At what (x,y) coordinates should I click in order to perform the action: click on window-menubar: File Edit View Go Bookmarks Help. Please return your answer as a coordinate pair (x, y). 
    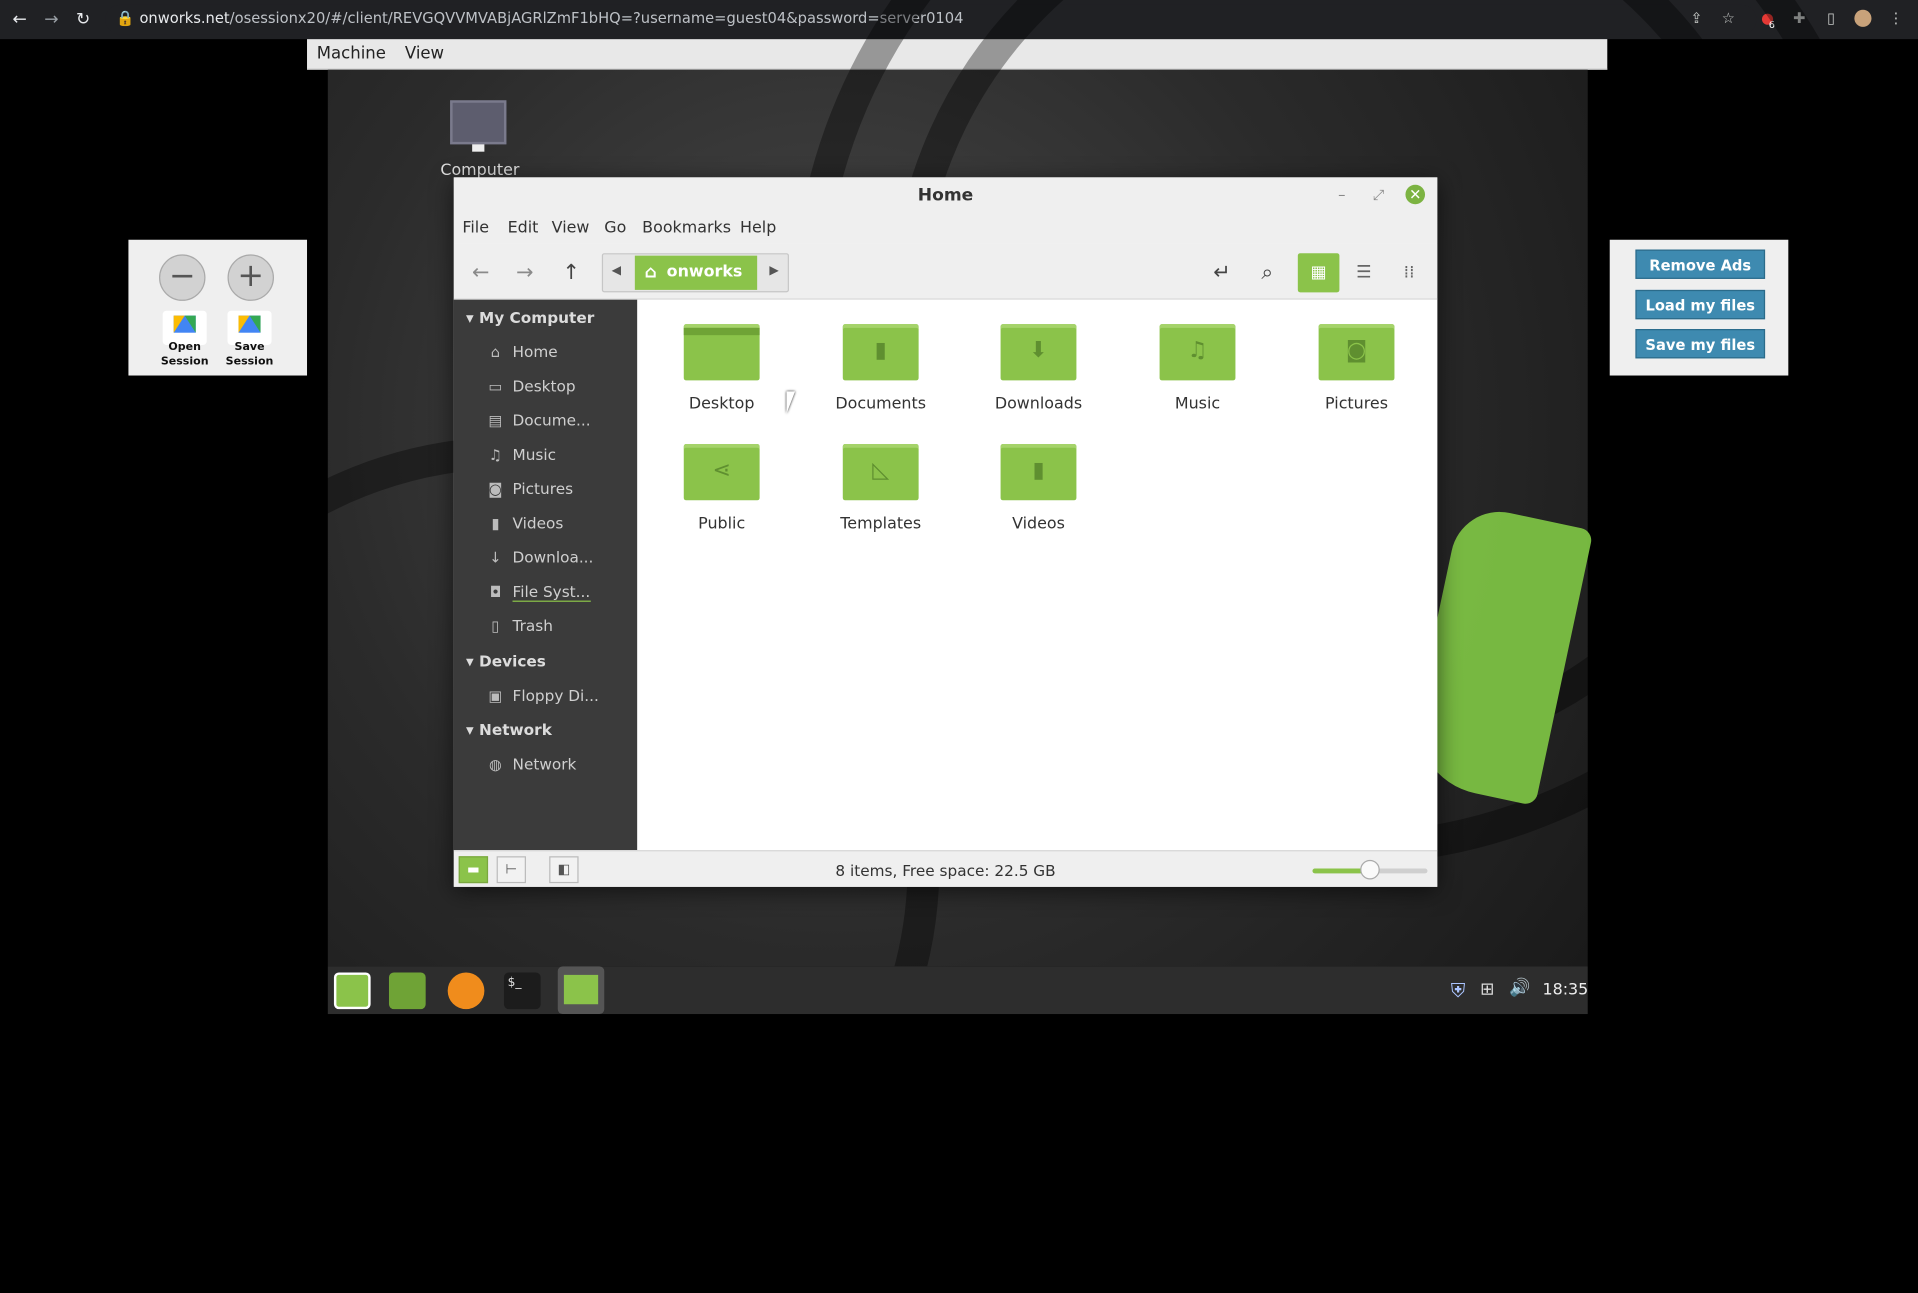
    Looking at the image, I should click on (945, 229).